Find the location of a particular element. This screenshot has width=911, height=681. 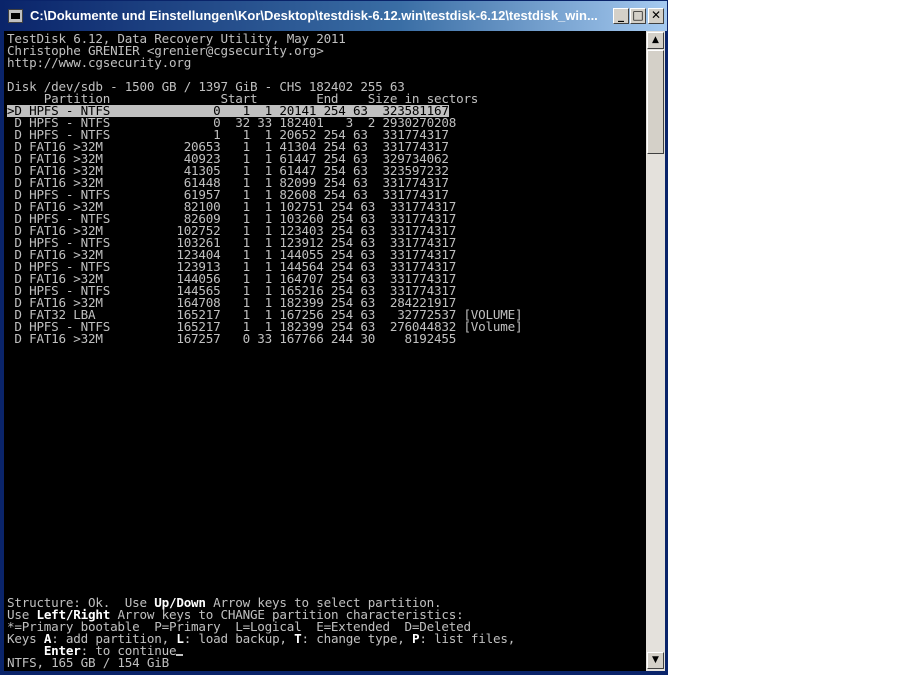

website-line: http://www.cgsecurity.org is located at coordinates (99, 62).